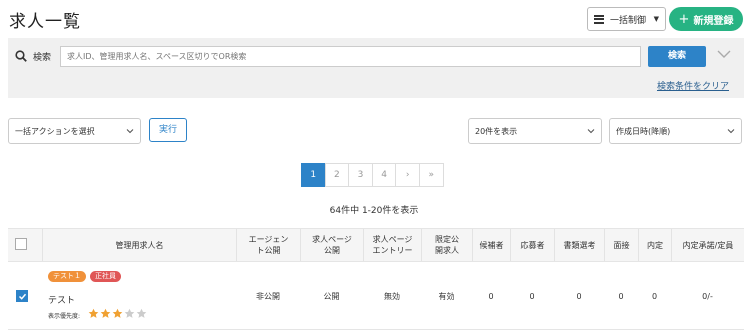 The height and width of the screenshot is (331, 748). What do you see at coordinates (360, 175) in the screenshot?
I see `page-button: 3` at bounding box center [360, 175].